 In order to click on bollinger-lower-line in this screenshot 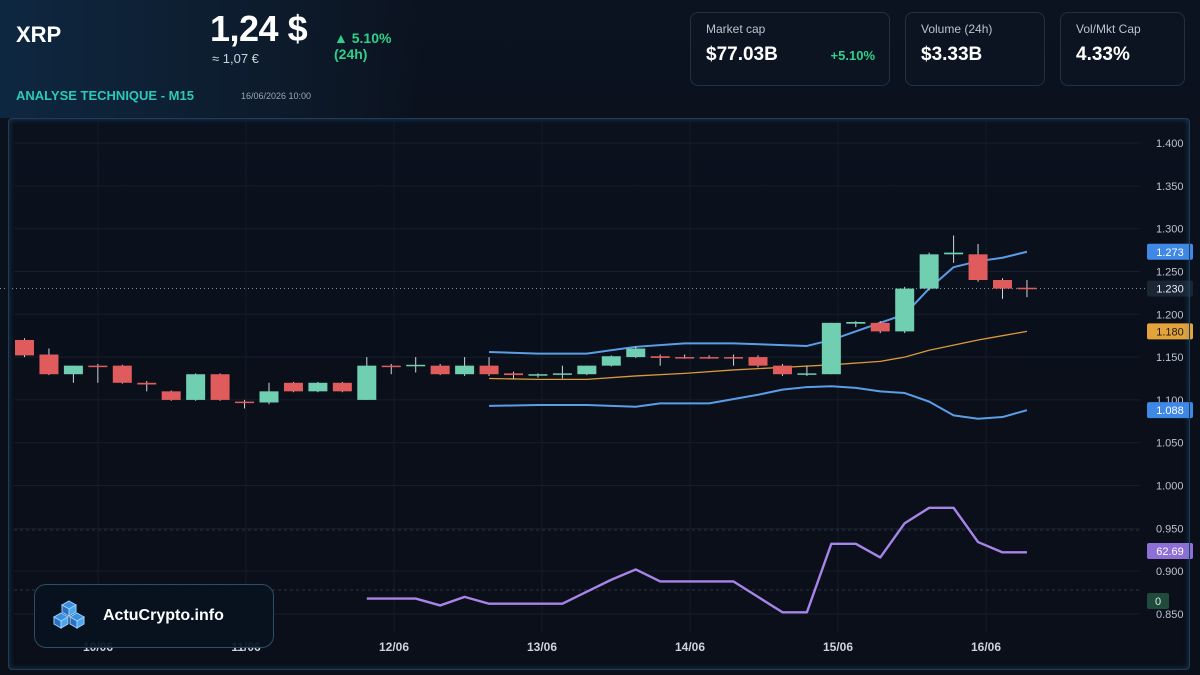, I will do `click(758, 402)`.